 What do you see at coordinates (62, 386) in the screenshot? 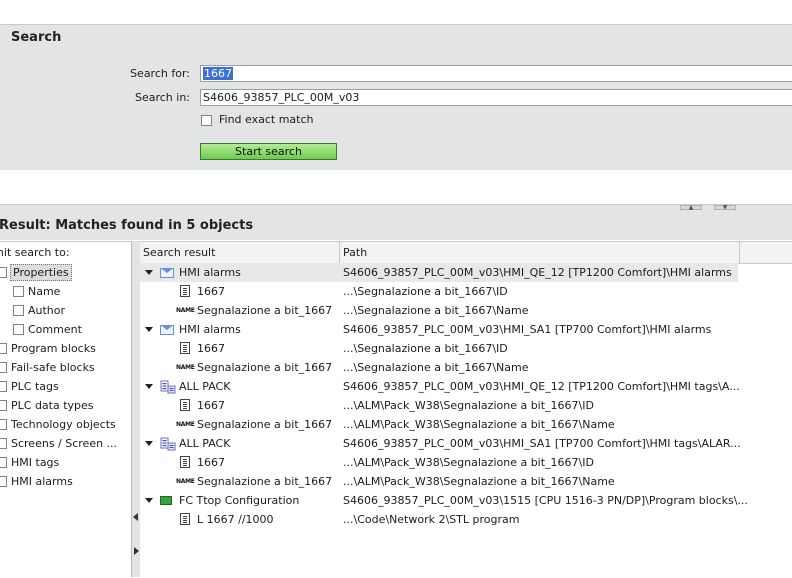
I see `filter-item: PLC tags` at bounding box center [62, 386].